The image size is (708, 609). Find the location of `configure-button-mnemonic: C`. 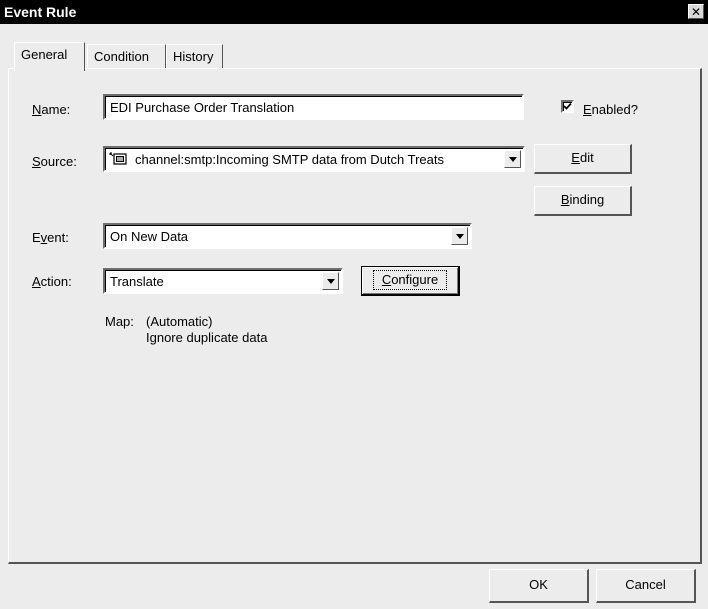

configure-button-mnemonic: C is located at coordinates (386, 279).